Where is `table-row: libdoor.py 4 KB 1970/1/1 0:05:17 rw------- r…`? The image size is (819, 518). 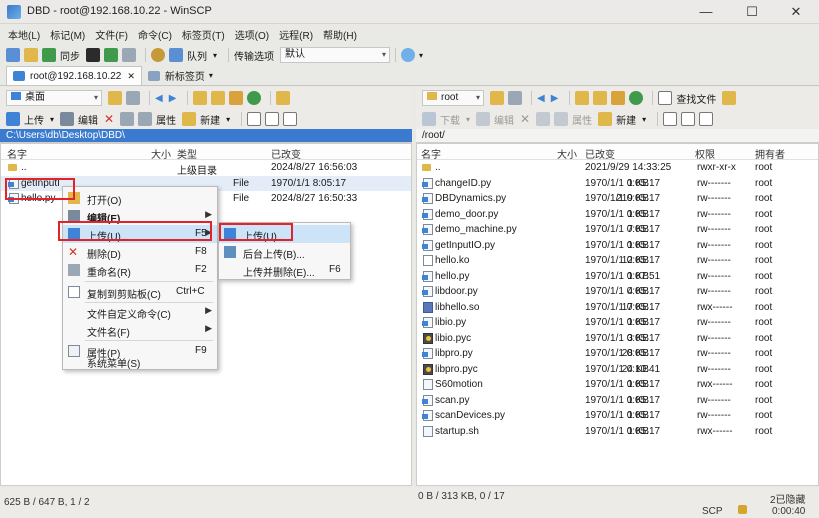 table-row: libdoor.py 4 KB 1970/1/1 0:05:17 rw------- r… is located at coordinates (617, 292).